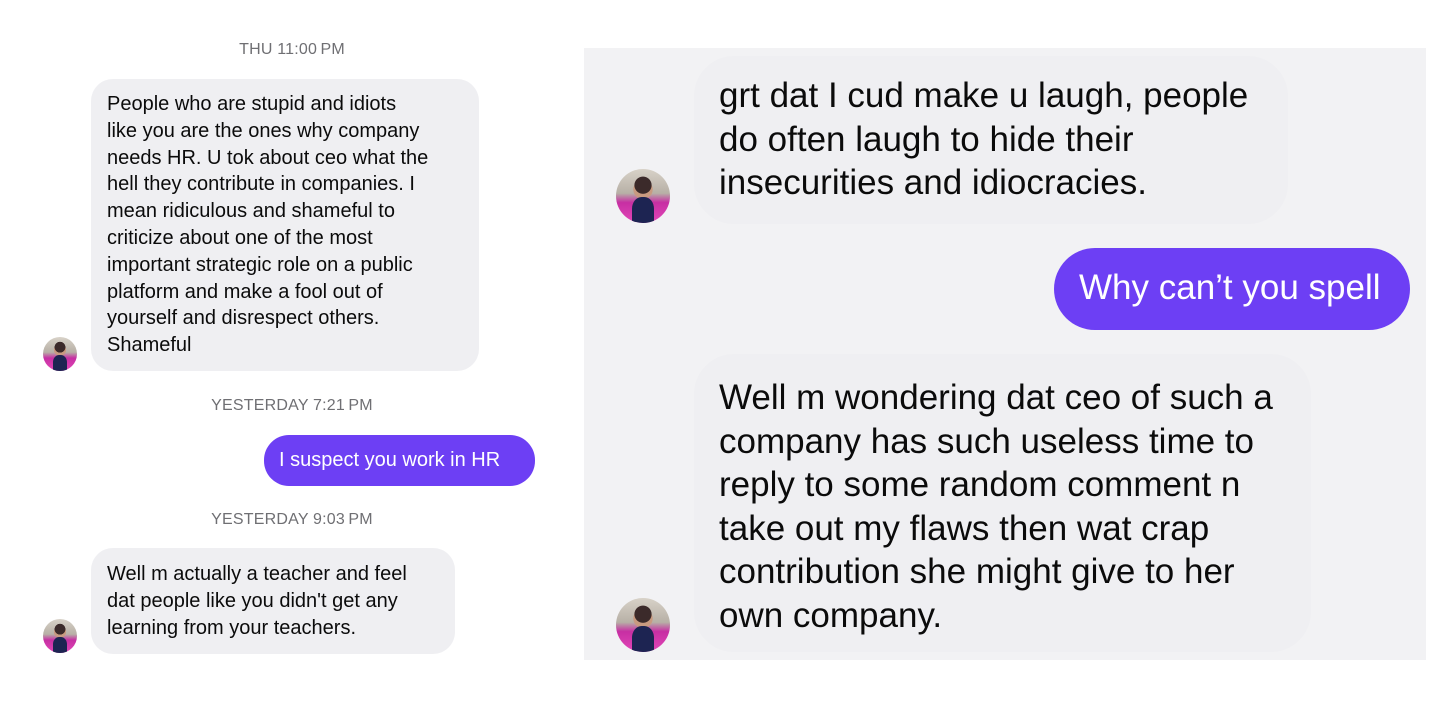  Describe the element at coordinates (399, 460) in the screenshot. I see `outgoing-message-bubble: I suspect you work in HR` at that location.